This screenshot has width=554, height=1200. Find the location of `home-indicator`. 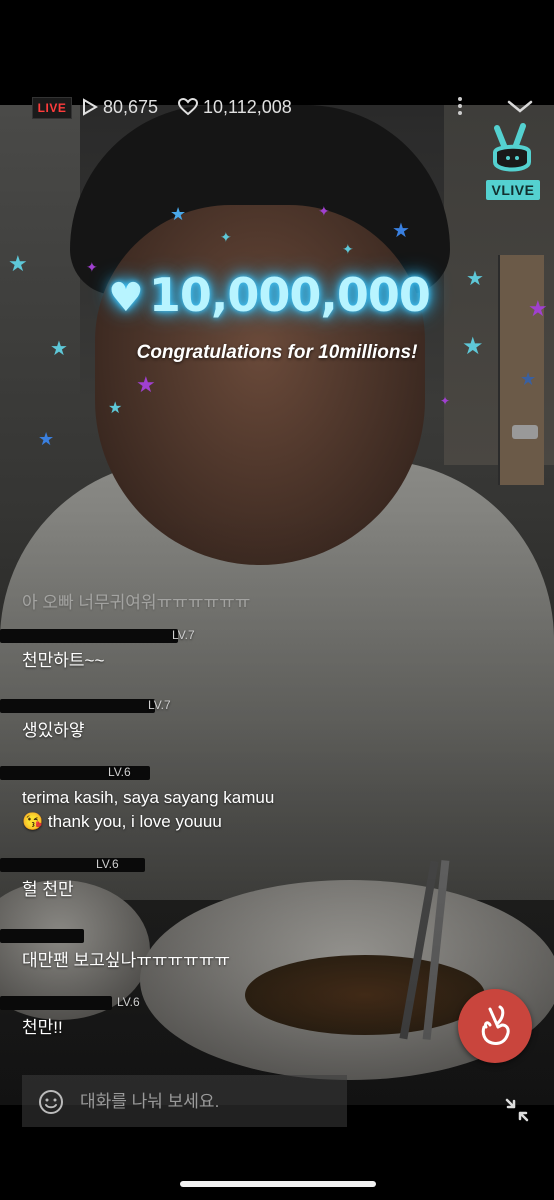

home-indicator is located at coordinates (278, 1184).